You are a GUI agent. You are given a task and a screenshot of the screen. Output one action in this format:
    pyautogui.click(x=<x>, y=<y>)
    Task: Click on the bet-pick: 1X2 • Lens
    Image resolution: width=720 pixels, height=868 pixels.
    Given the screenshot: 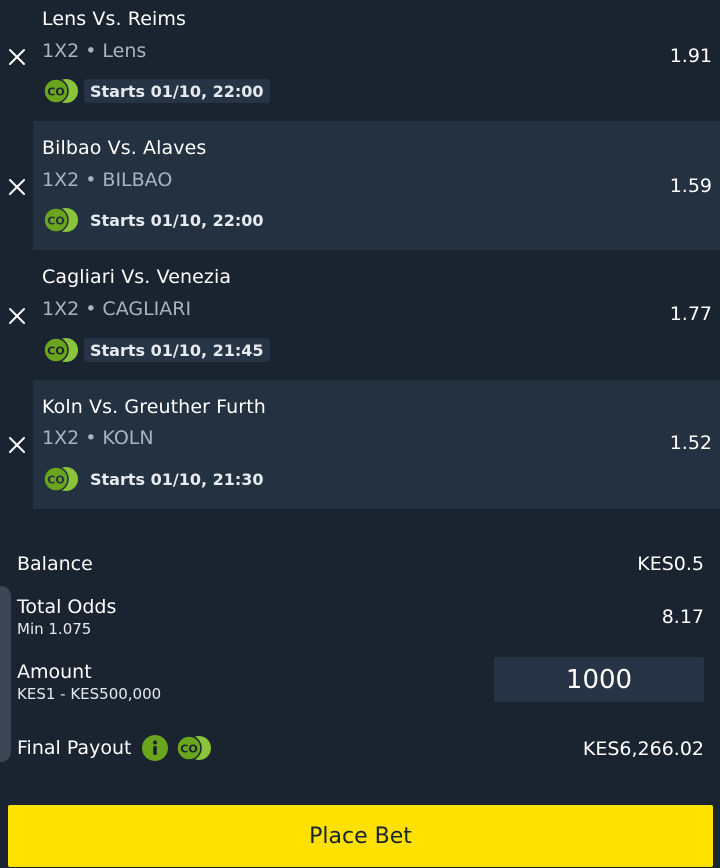 What is the action you would take?
    pyautogui.click(x=94, y=51)
    